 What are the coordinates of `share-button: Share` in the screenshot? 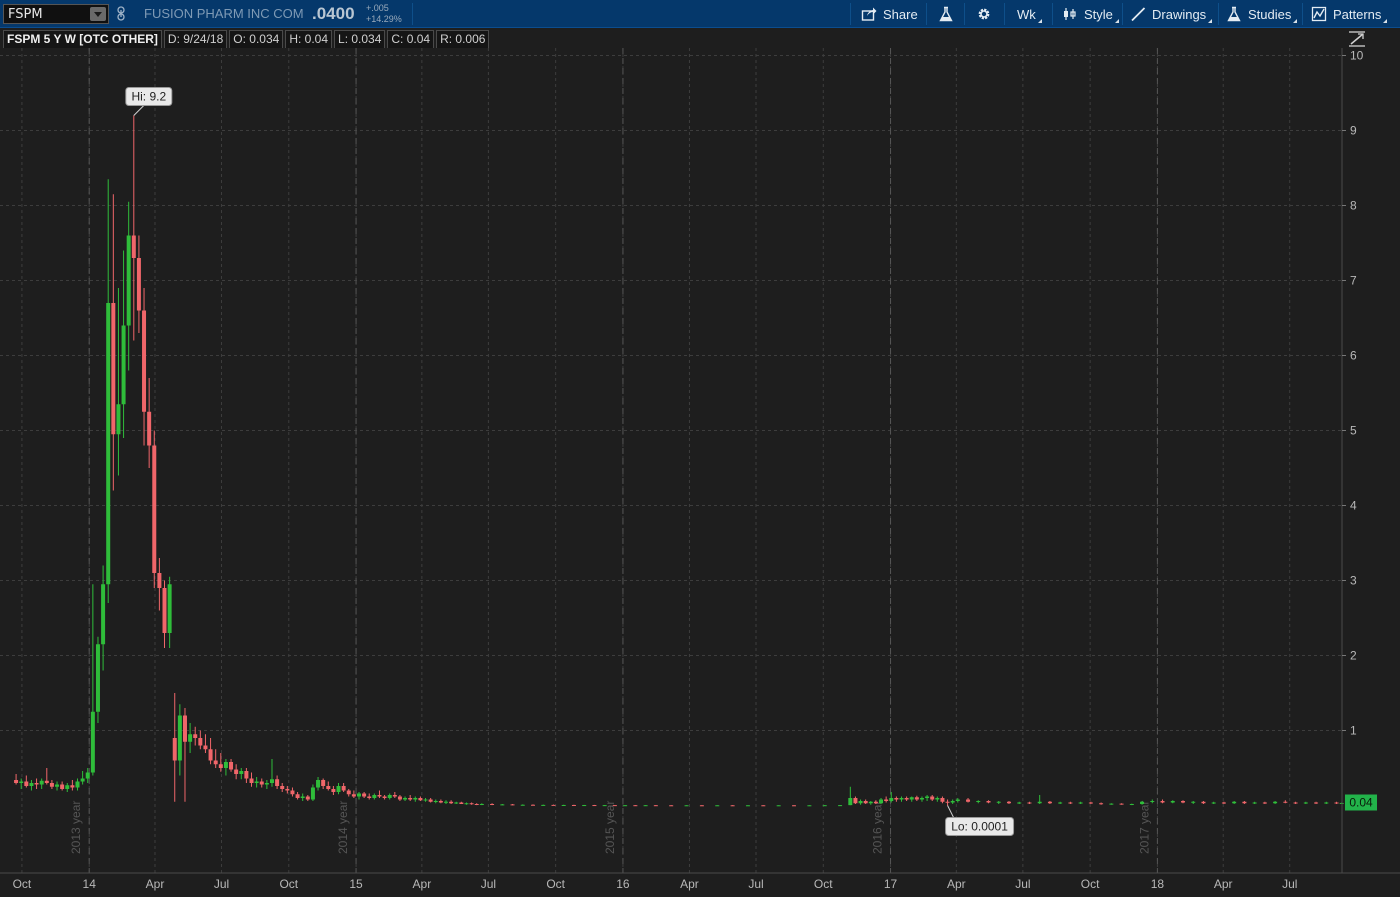 It's located at (889, 14).